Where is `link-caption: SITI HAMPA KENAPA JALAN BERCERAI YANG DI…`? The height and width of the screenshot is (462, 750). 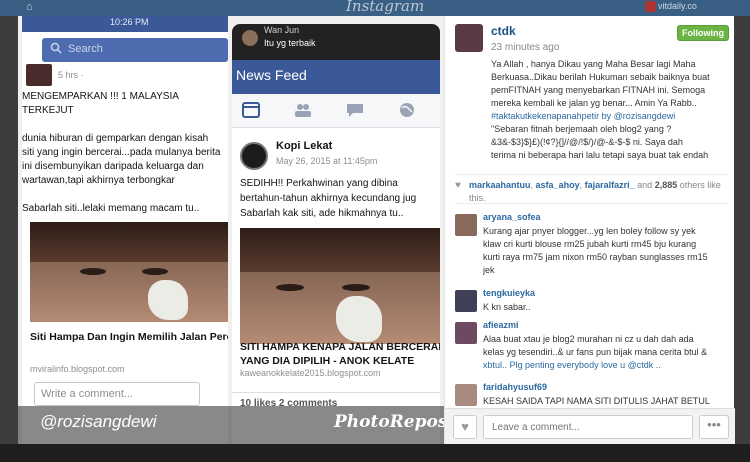 link-caption: SITI HAMPA KENAPA JALAN BERCERAI YANG DI… is located at coordinates (340, 354).